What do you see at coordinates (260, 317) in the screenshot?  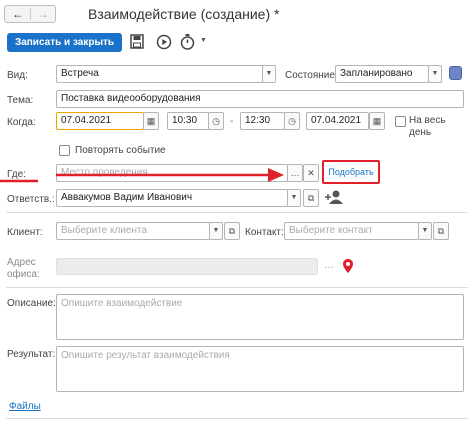 I see `opisanie-field` at bounding box center [260, 317].